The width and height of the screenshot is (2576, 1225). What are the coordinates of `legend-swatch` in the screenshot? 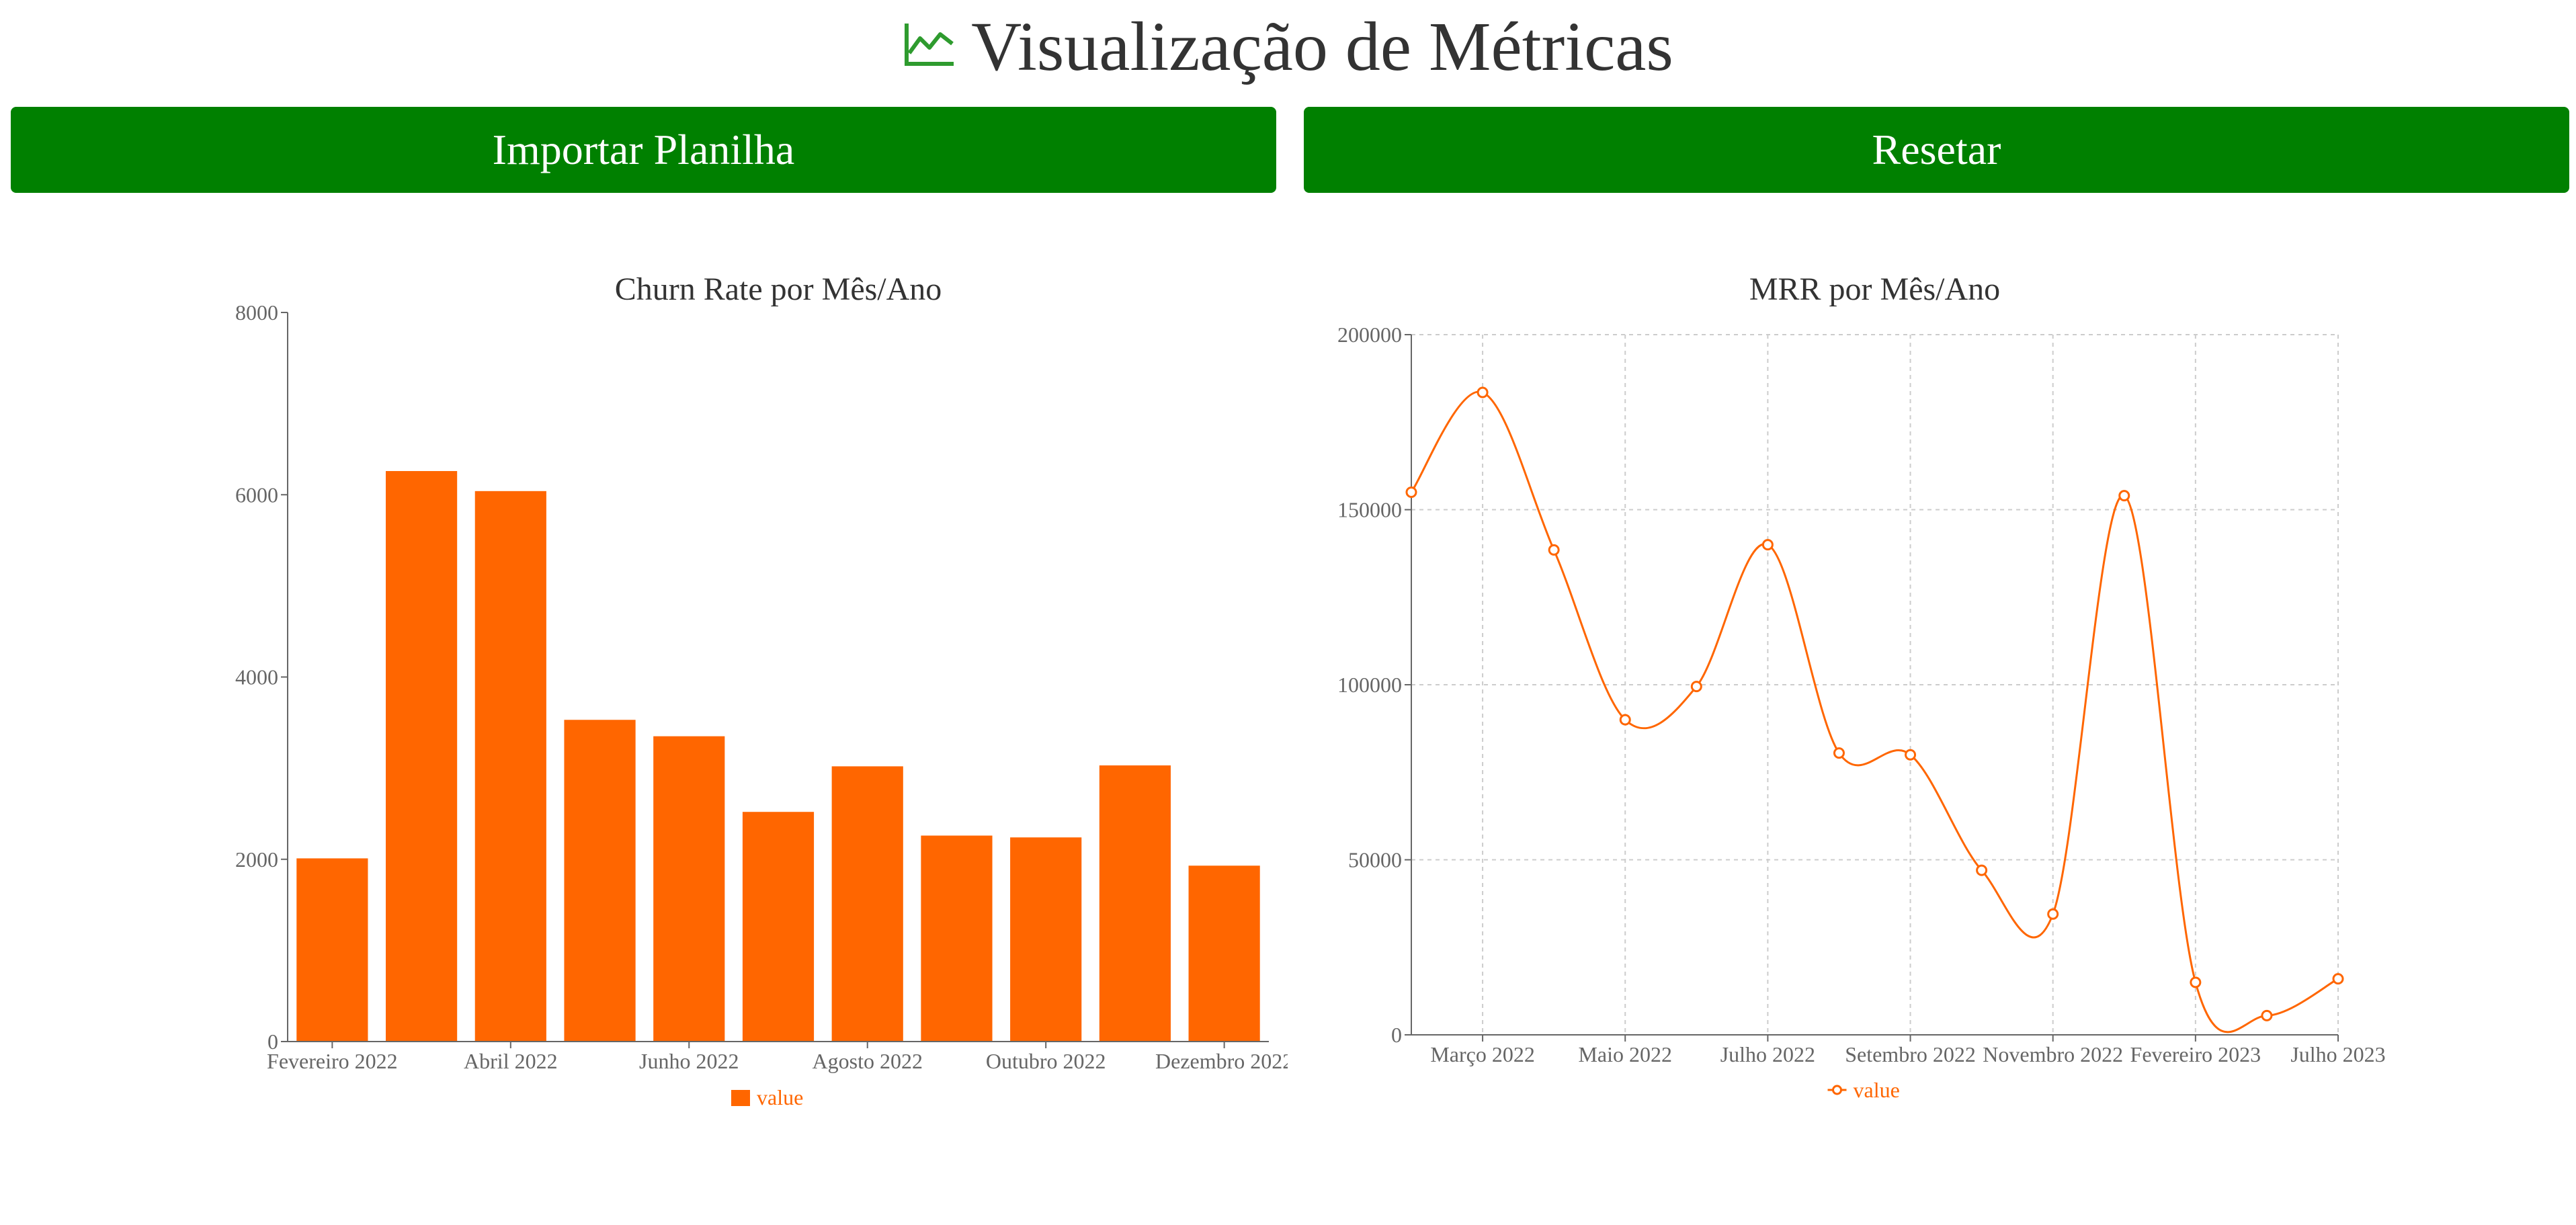 It's located at (740, 1098).